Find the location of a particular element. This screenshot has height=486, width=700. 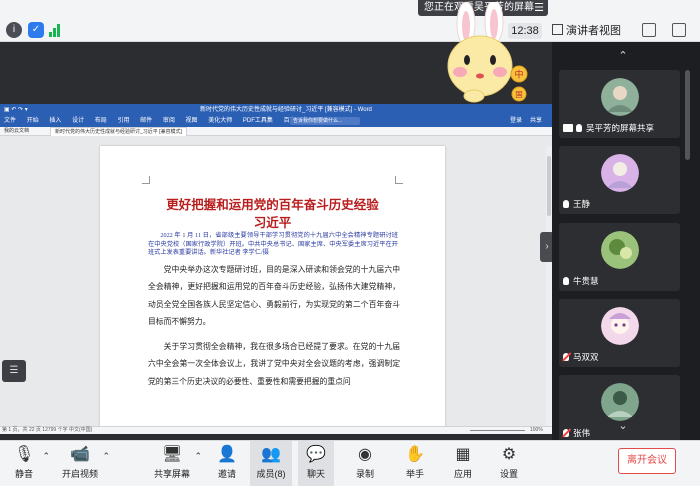

fullscreen-icon is located at coordinates (649, 30).